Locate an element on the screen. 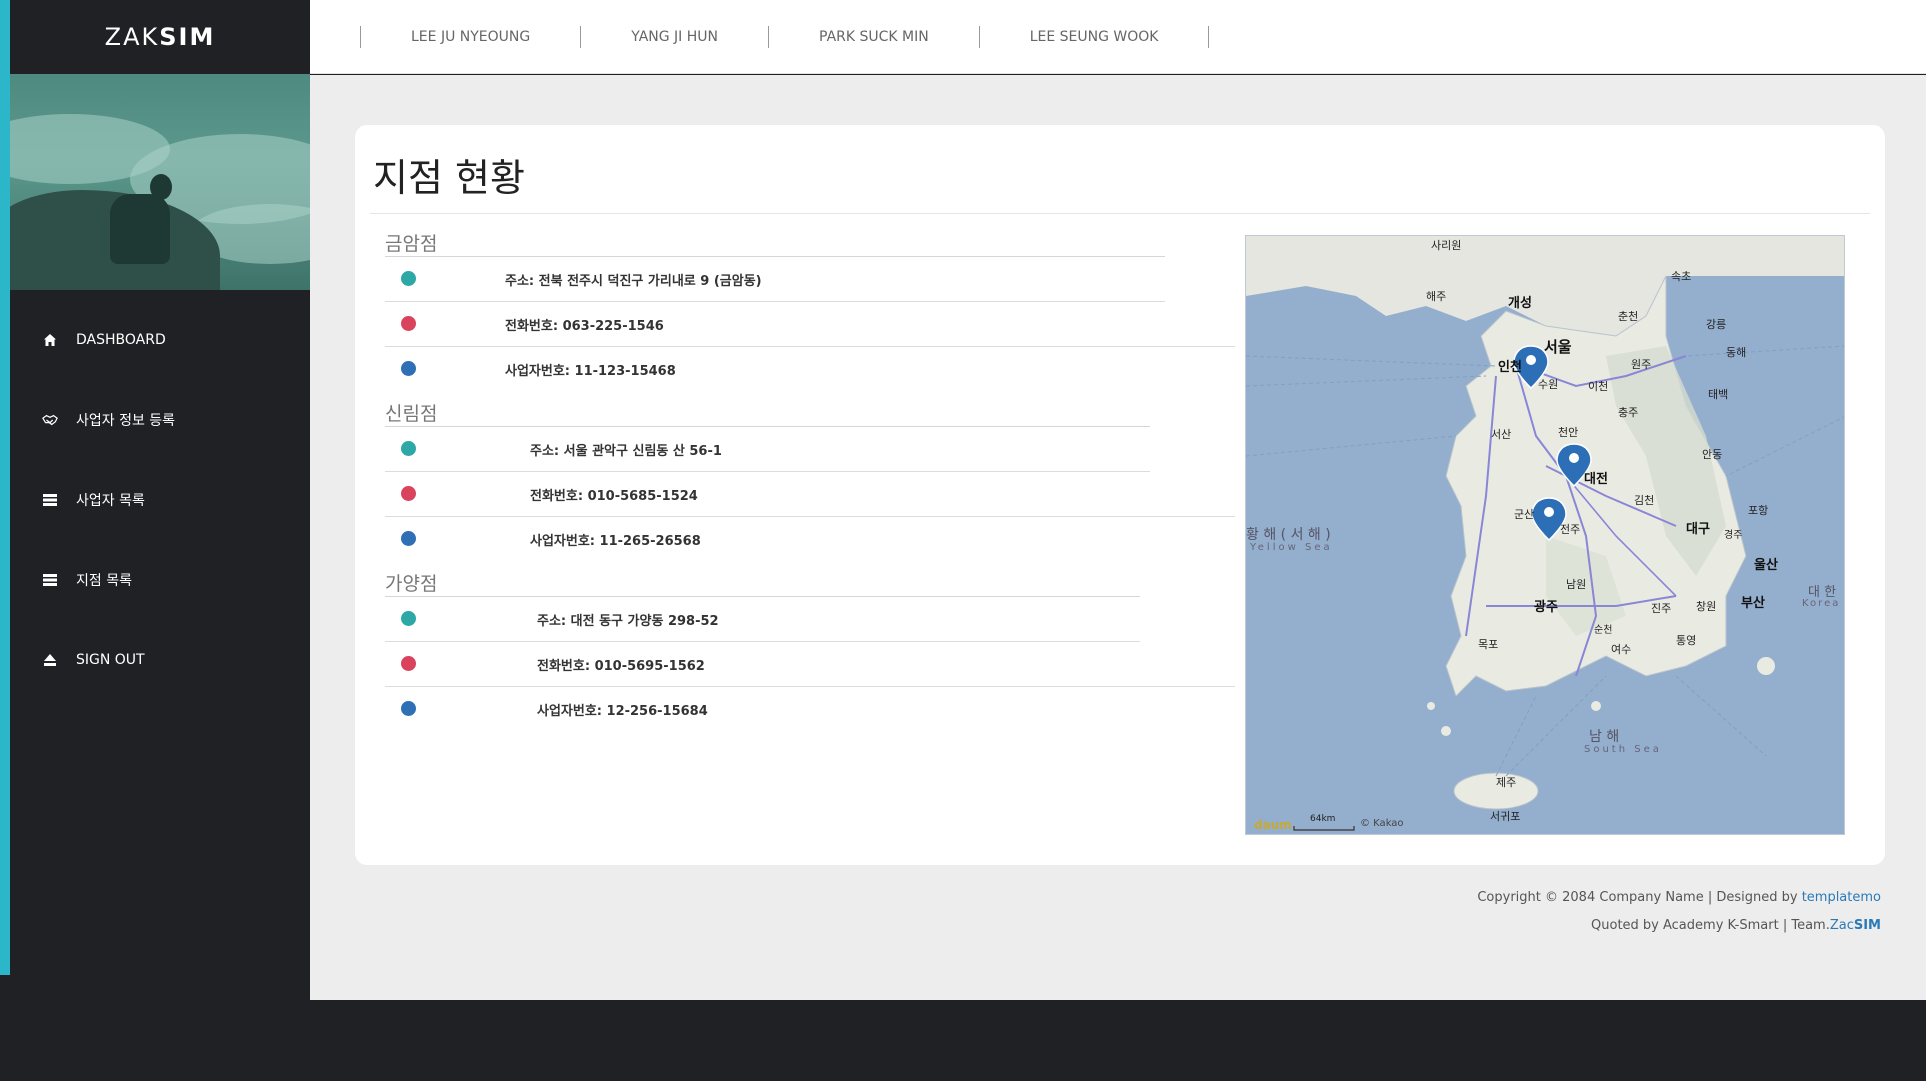  map-label-city: 창원 is located at coordinates (1706, 606).